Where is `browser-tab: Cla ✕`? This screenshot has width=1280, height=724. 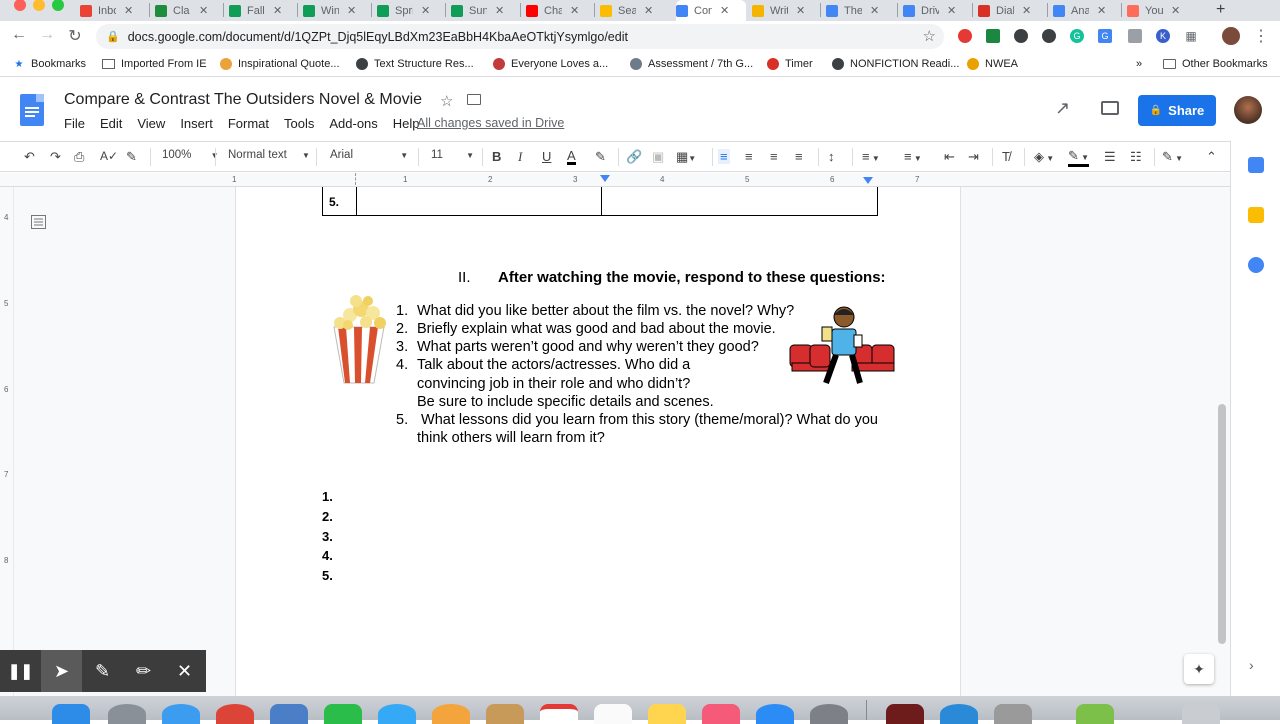
browser-tab: Cla ✕ is located at coordinates (188, 10).